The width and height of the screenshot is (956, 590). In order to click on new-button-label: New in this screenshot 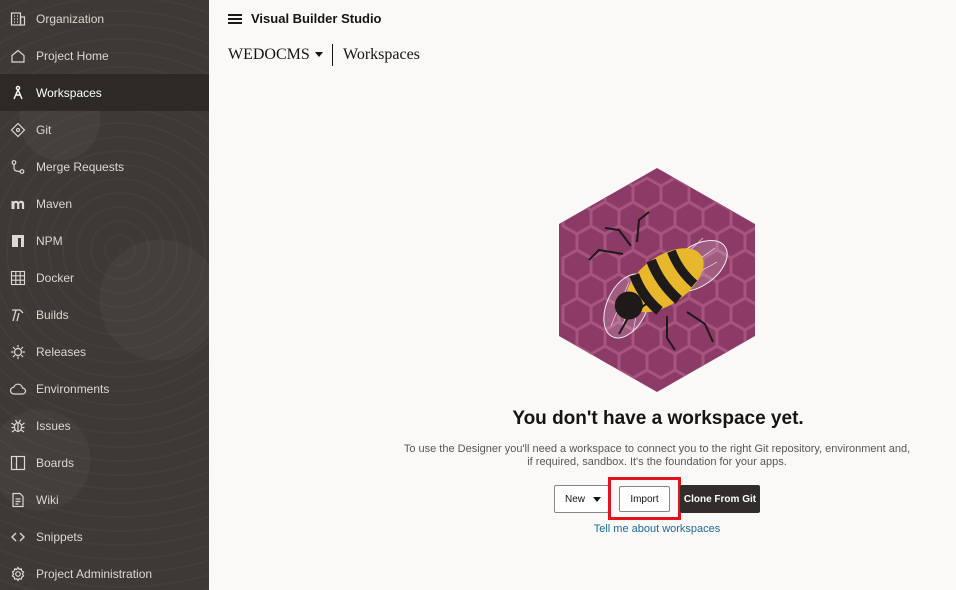, I will do `click(575, 499)`.